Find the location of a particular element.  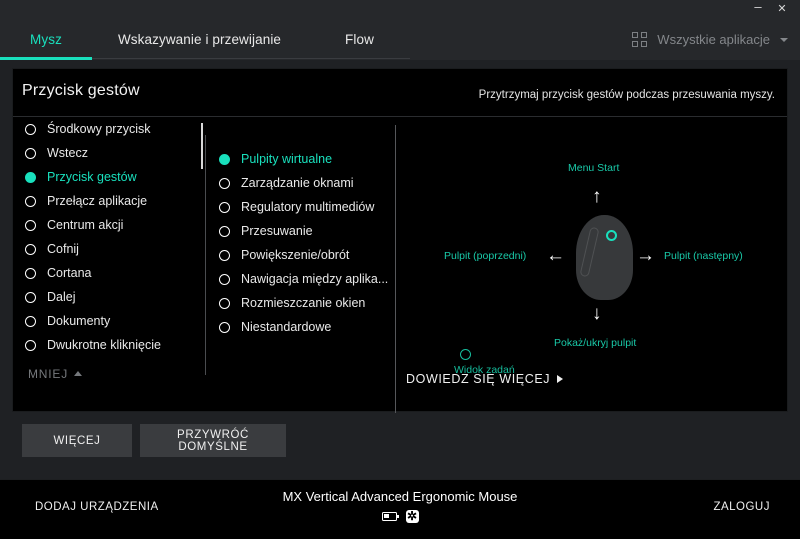

scrollbar-thumb is located at coordinates (202, 146).